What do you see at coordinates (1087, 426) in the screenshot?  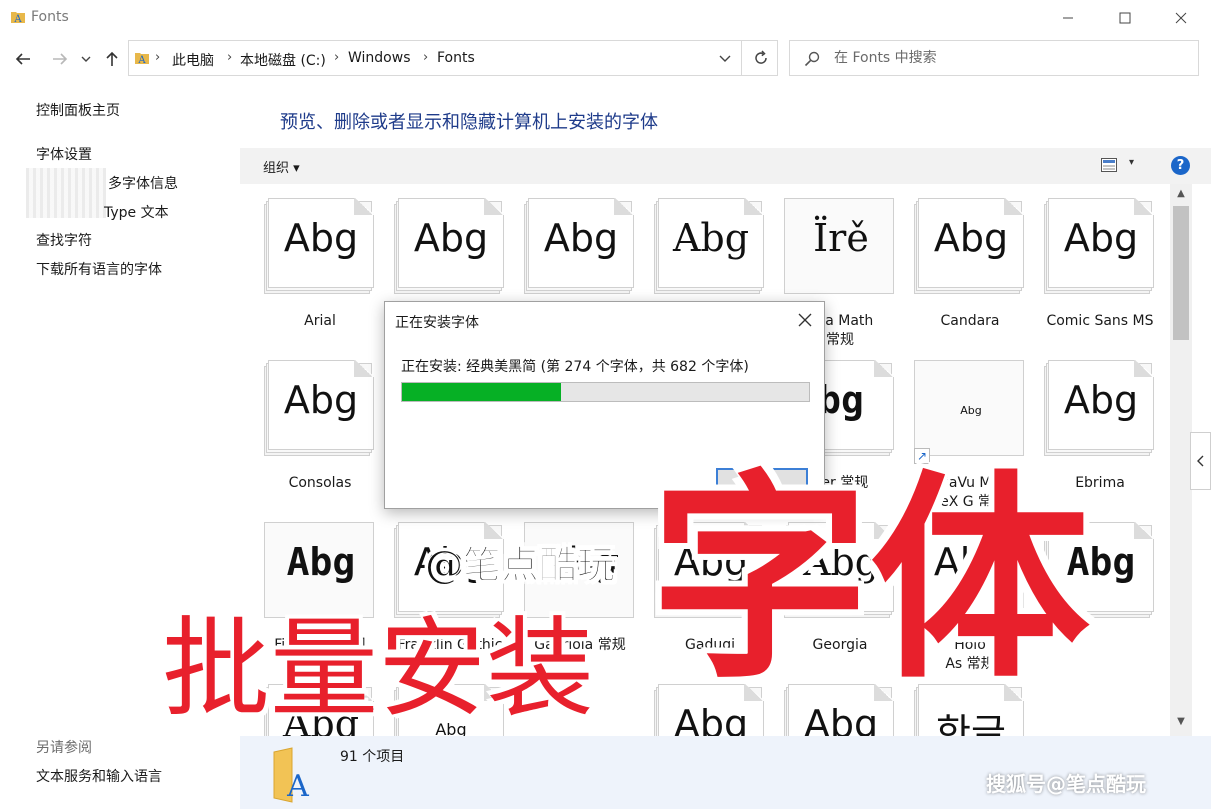 I see `font-tile: Abg Ebrima` at bounding box center [1087, 426].